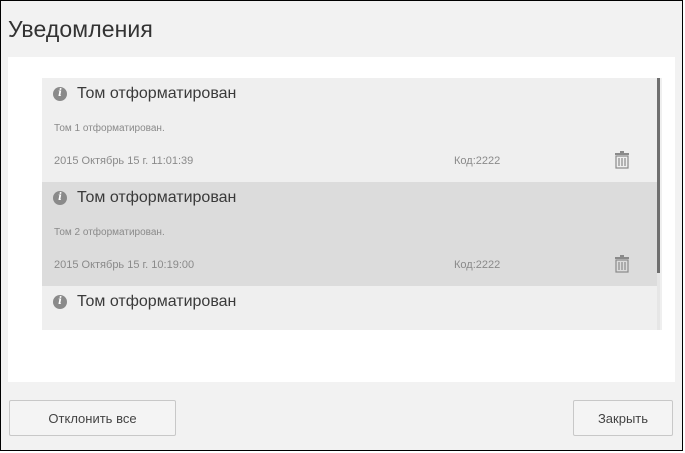  What do you see at coordinates (109, 232) in the screenshot?
I see `notification-message: Том 2 отформатирован.` at bounding box center [109, 232].